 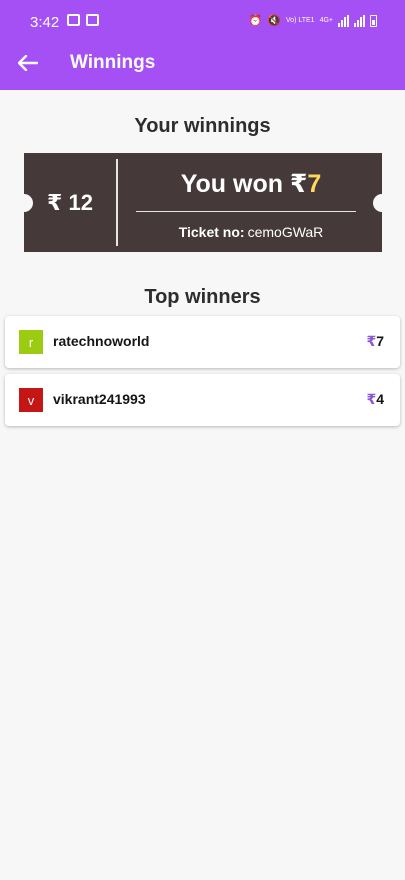 I want to click on winner-amount: ₹7, so click(x=375, y=341).